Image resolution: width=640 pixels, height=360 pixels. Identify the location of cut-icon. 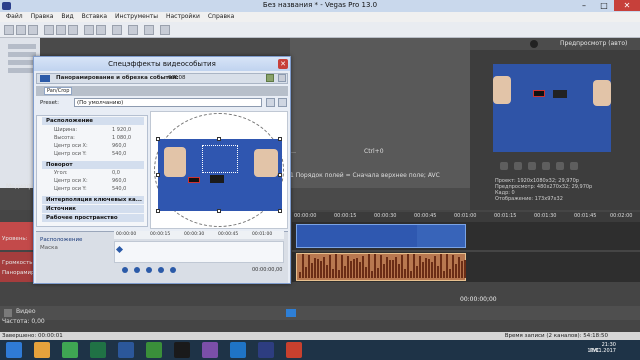
(49, 30).